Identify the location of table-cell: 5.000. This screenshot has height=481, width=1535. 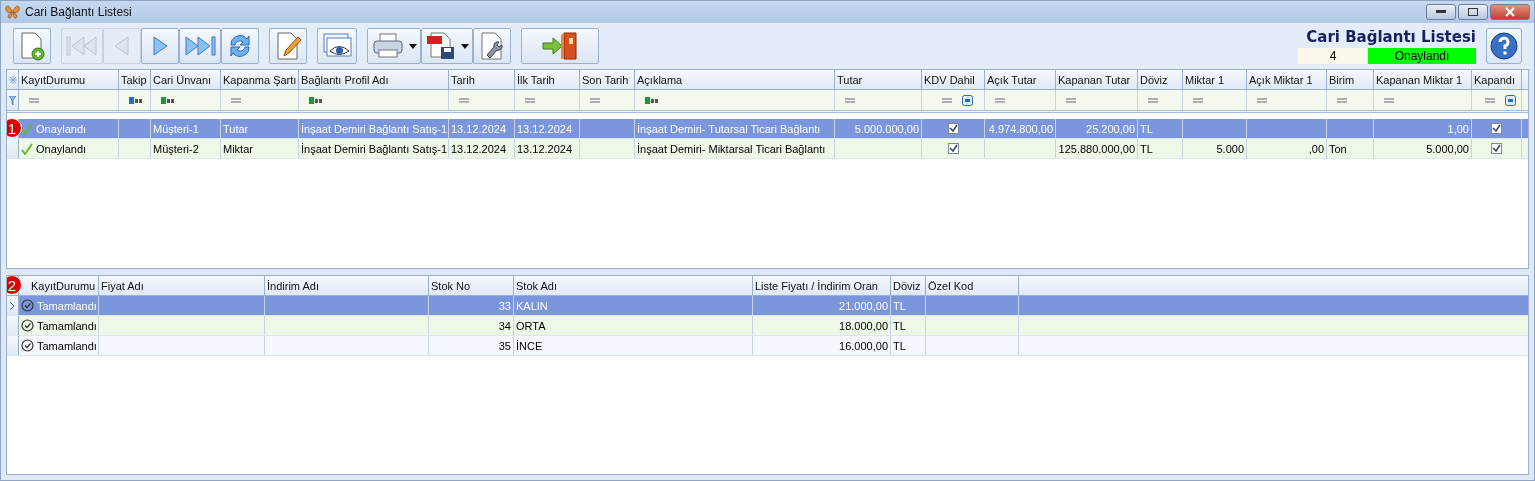
(1215, 148).